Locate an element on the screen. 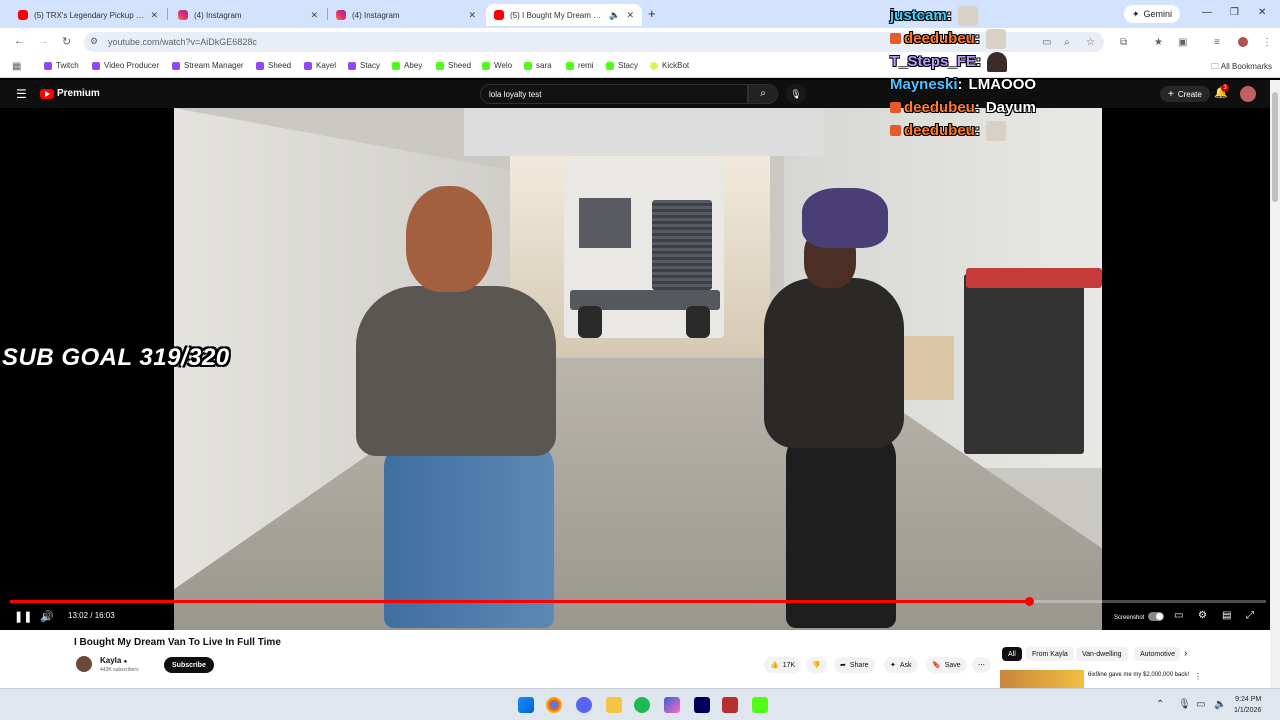 Image resolution: width=1280 pixels, height=720 pixels. chevron-up-icon: ⌃ is located at coordinates (1160, 704).